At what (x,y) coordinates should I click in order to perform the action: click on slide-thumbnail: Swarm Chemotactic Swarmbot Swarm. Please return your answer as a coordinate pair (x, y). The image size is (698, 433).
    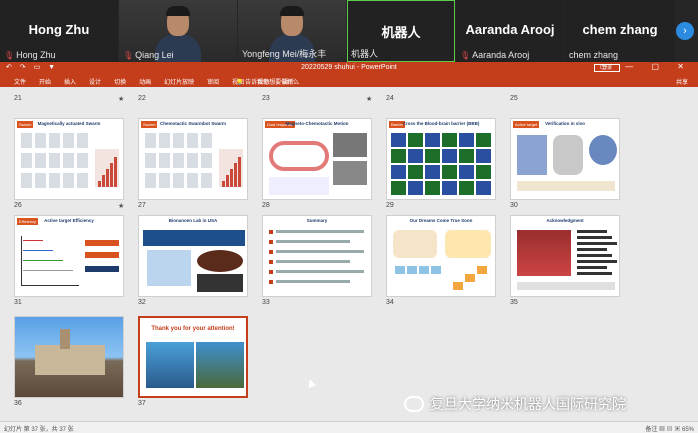
    Looking at the image, I should click on (193, 159).